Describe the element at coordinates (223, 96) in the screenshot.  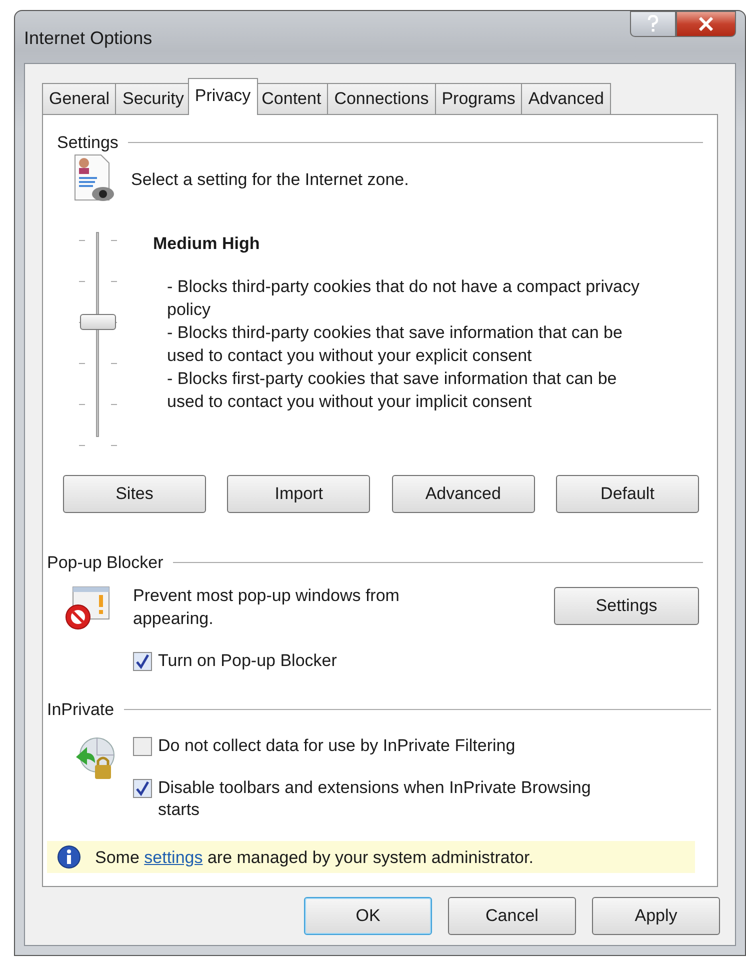
I see `tab: Privacy` at that location.